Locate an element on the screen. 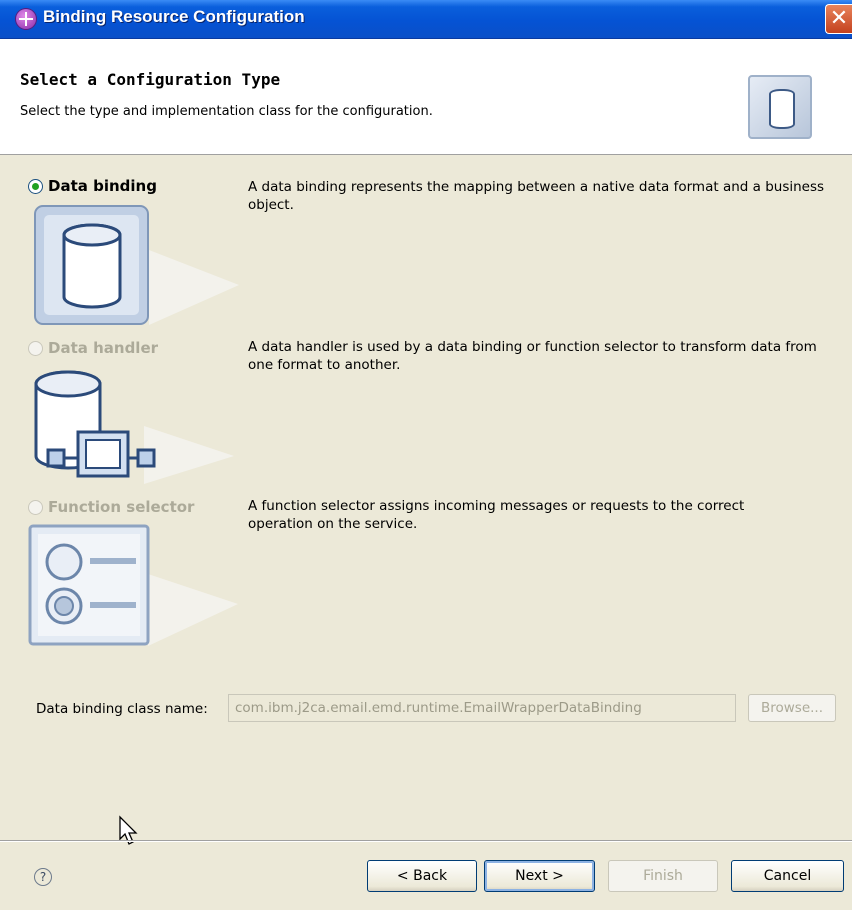 The height and width of the screenshot is (910, 852). data-binding-radio is located at coordinates (35, 186).